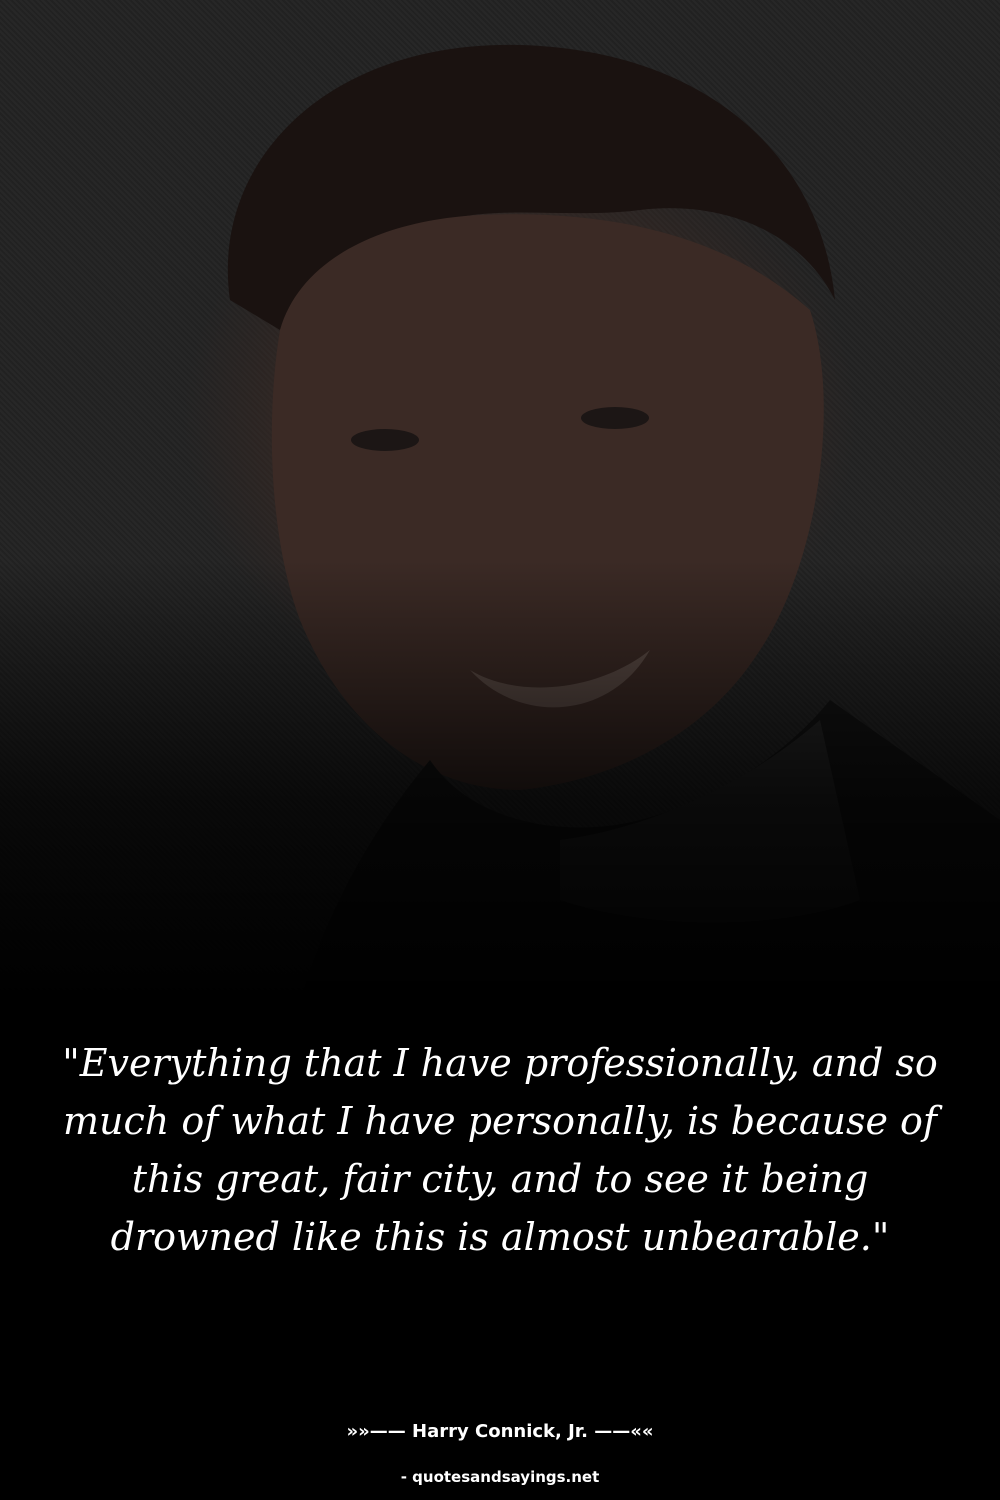 This screenshot has width=1000, height=1500. What do you see at coordinates (500, 1477) in the screenshot?
I see `source-watermark: - quotesandsayings.net` at bounding box center [500, 1477].